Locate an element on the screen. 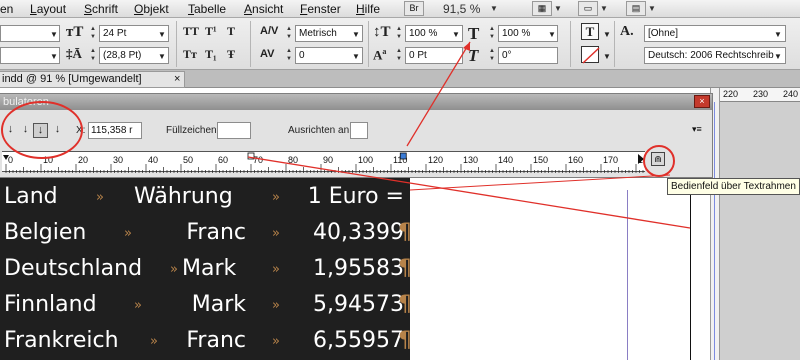 The height and width of the screenshot is (360, 800). annotation-arrow-to-horizontal-scale is located at coordinates (438, 94).